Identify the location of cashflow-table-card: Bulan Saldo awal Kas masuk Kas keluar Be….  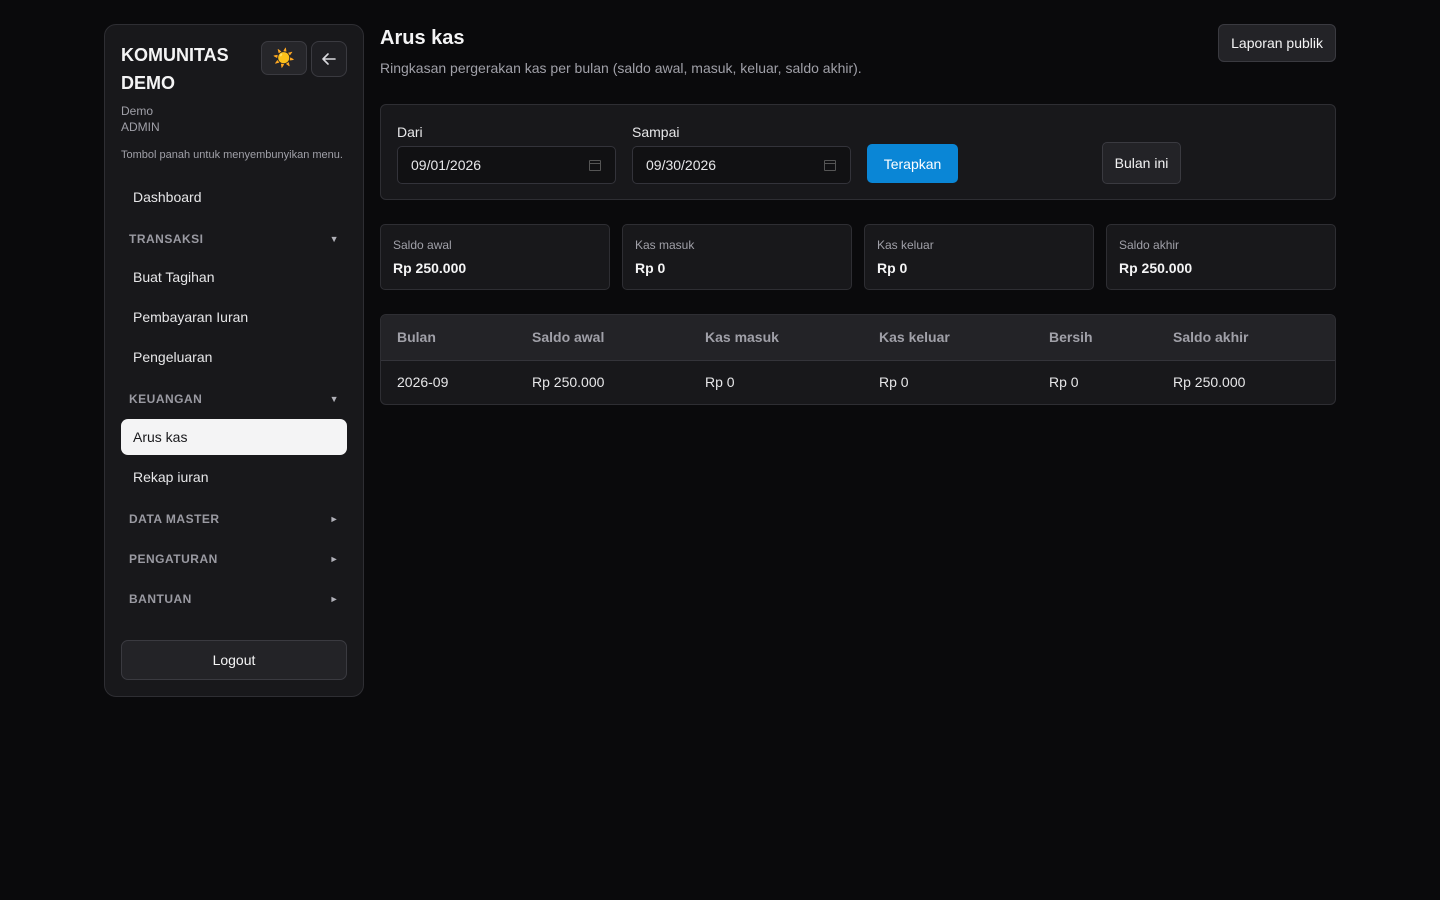
(858, 359).